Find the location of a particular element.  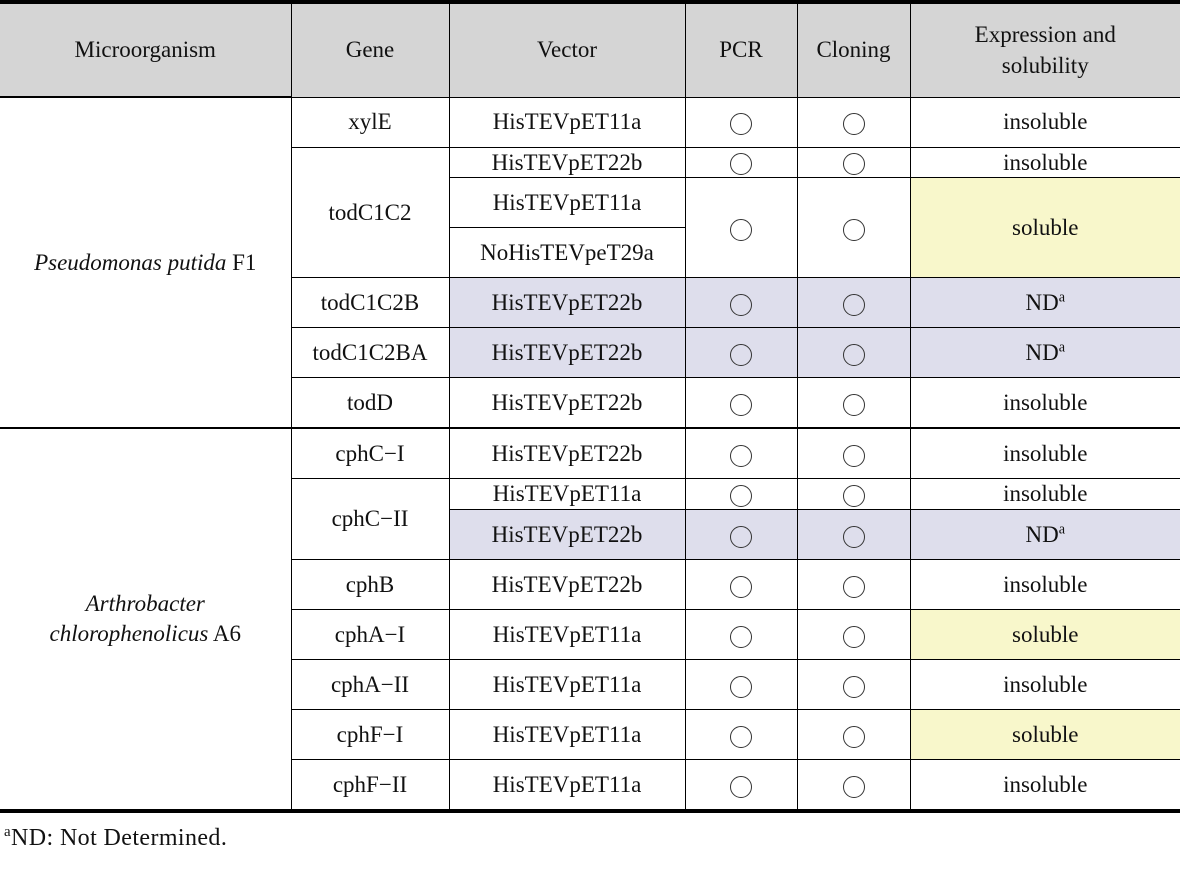

organism-cell-arthrobacter: Arthrobacter chlorophenolicus A6 is located at coordinates (146, 619).